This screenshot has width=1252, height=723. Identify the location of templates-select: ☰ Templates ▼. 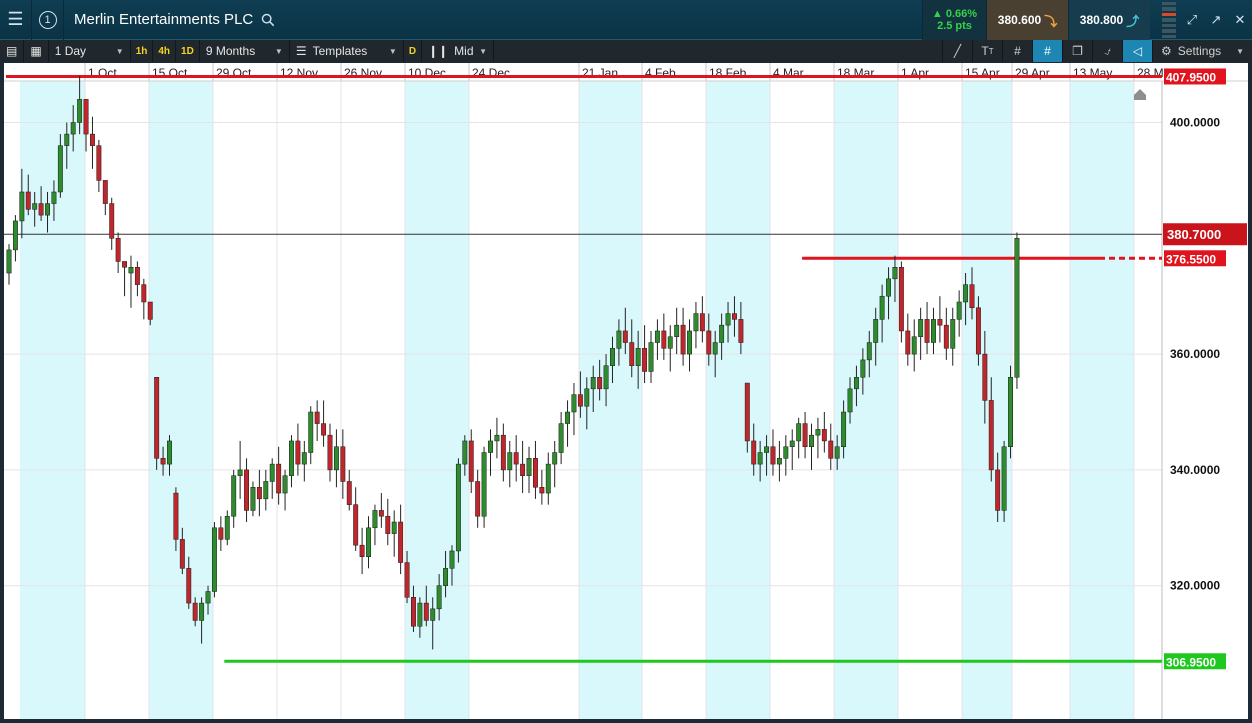
(347, 51).